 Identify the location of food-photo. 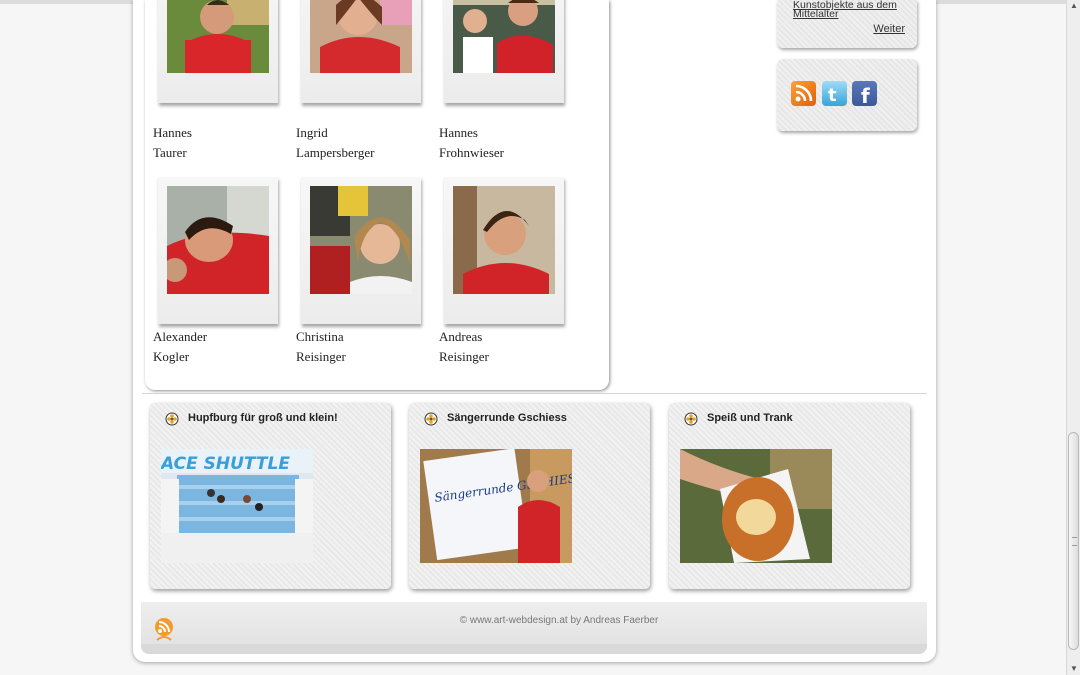
(756, 506).